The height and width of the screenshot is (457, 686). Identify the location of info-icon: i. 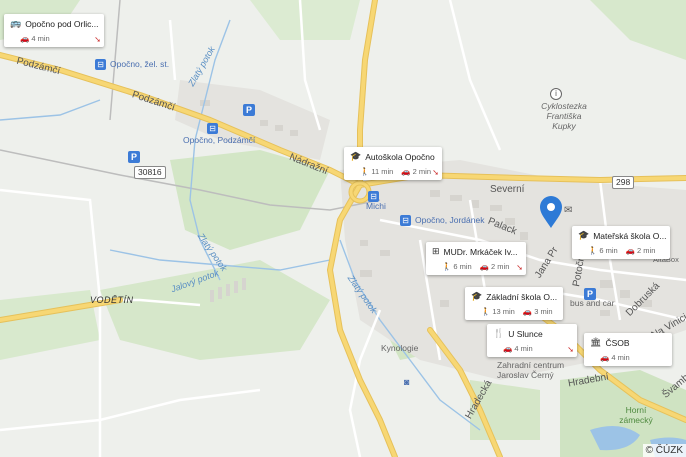
(556, 94).